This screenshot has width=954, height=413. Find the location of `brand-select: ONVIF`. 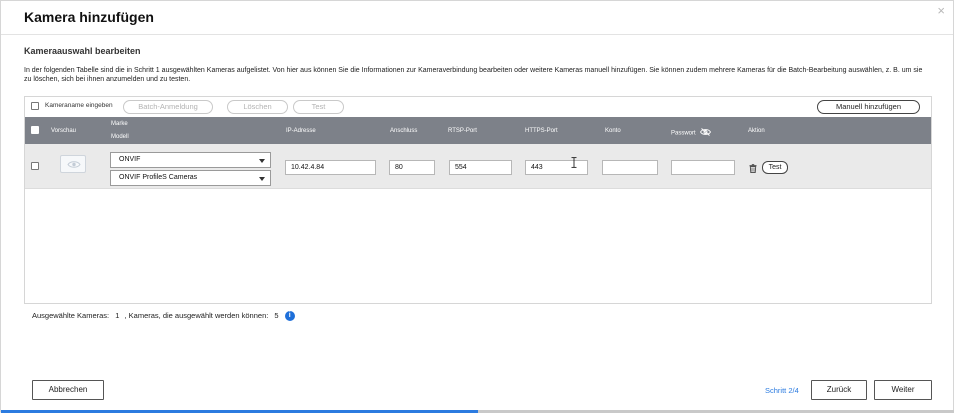

brand-select: ONVIF is located at coordinates (190, 160).